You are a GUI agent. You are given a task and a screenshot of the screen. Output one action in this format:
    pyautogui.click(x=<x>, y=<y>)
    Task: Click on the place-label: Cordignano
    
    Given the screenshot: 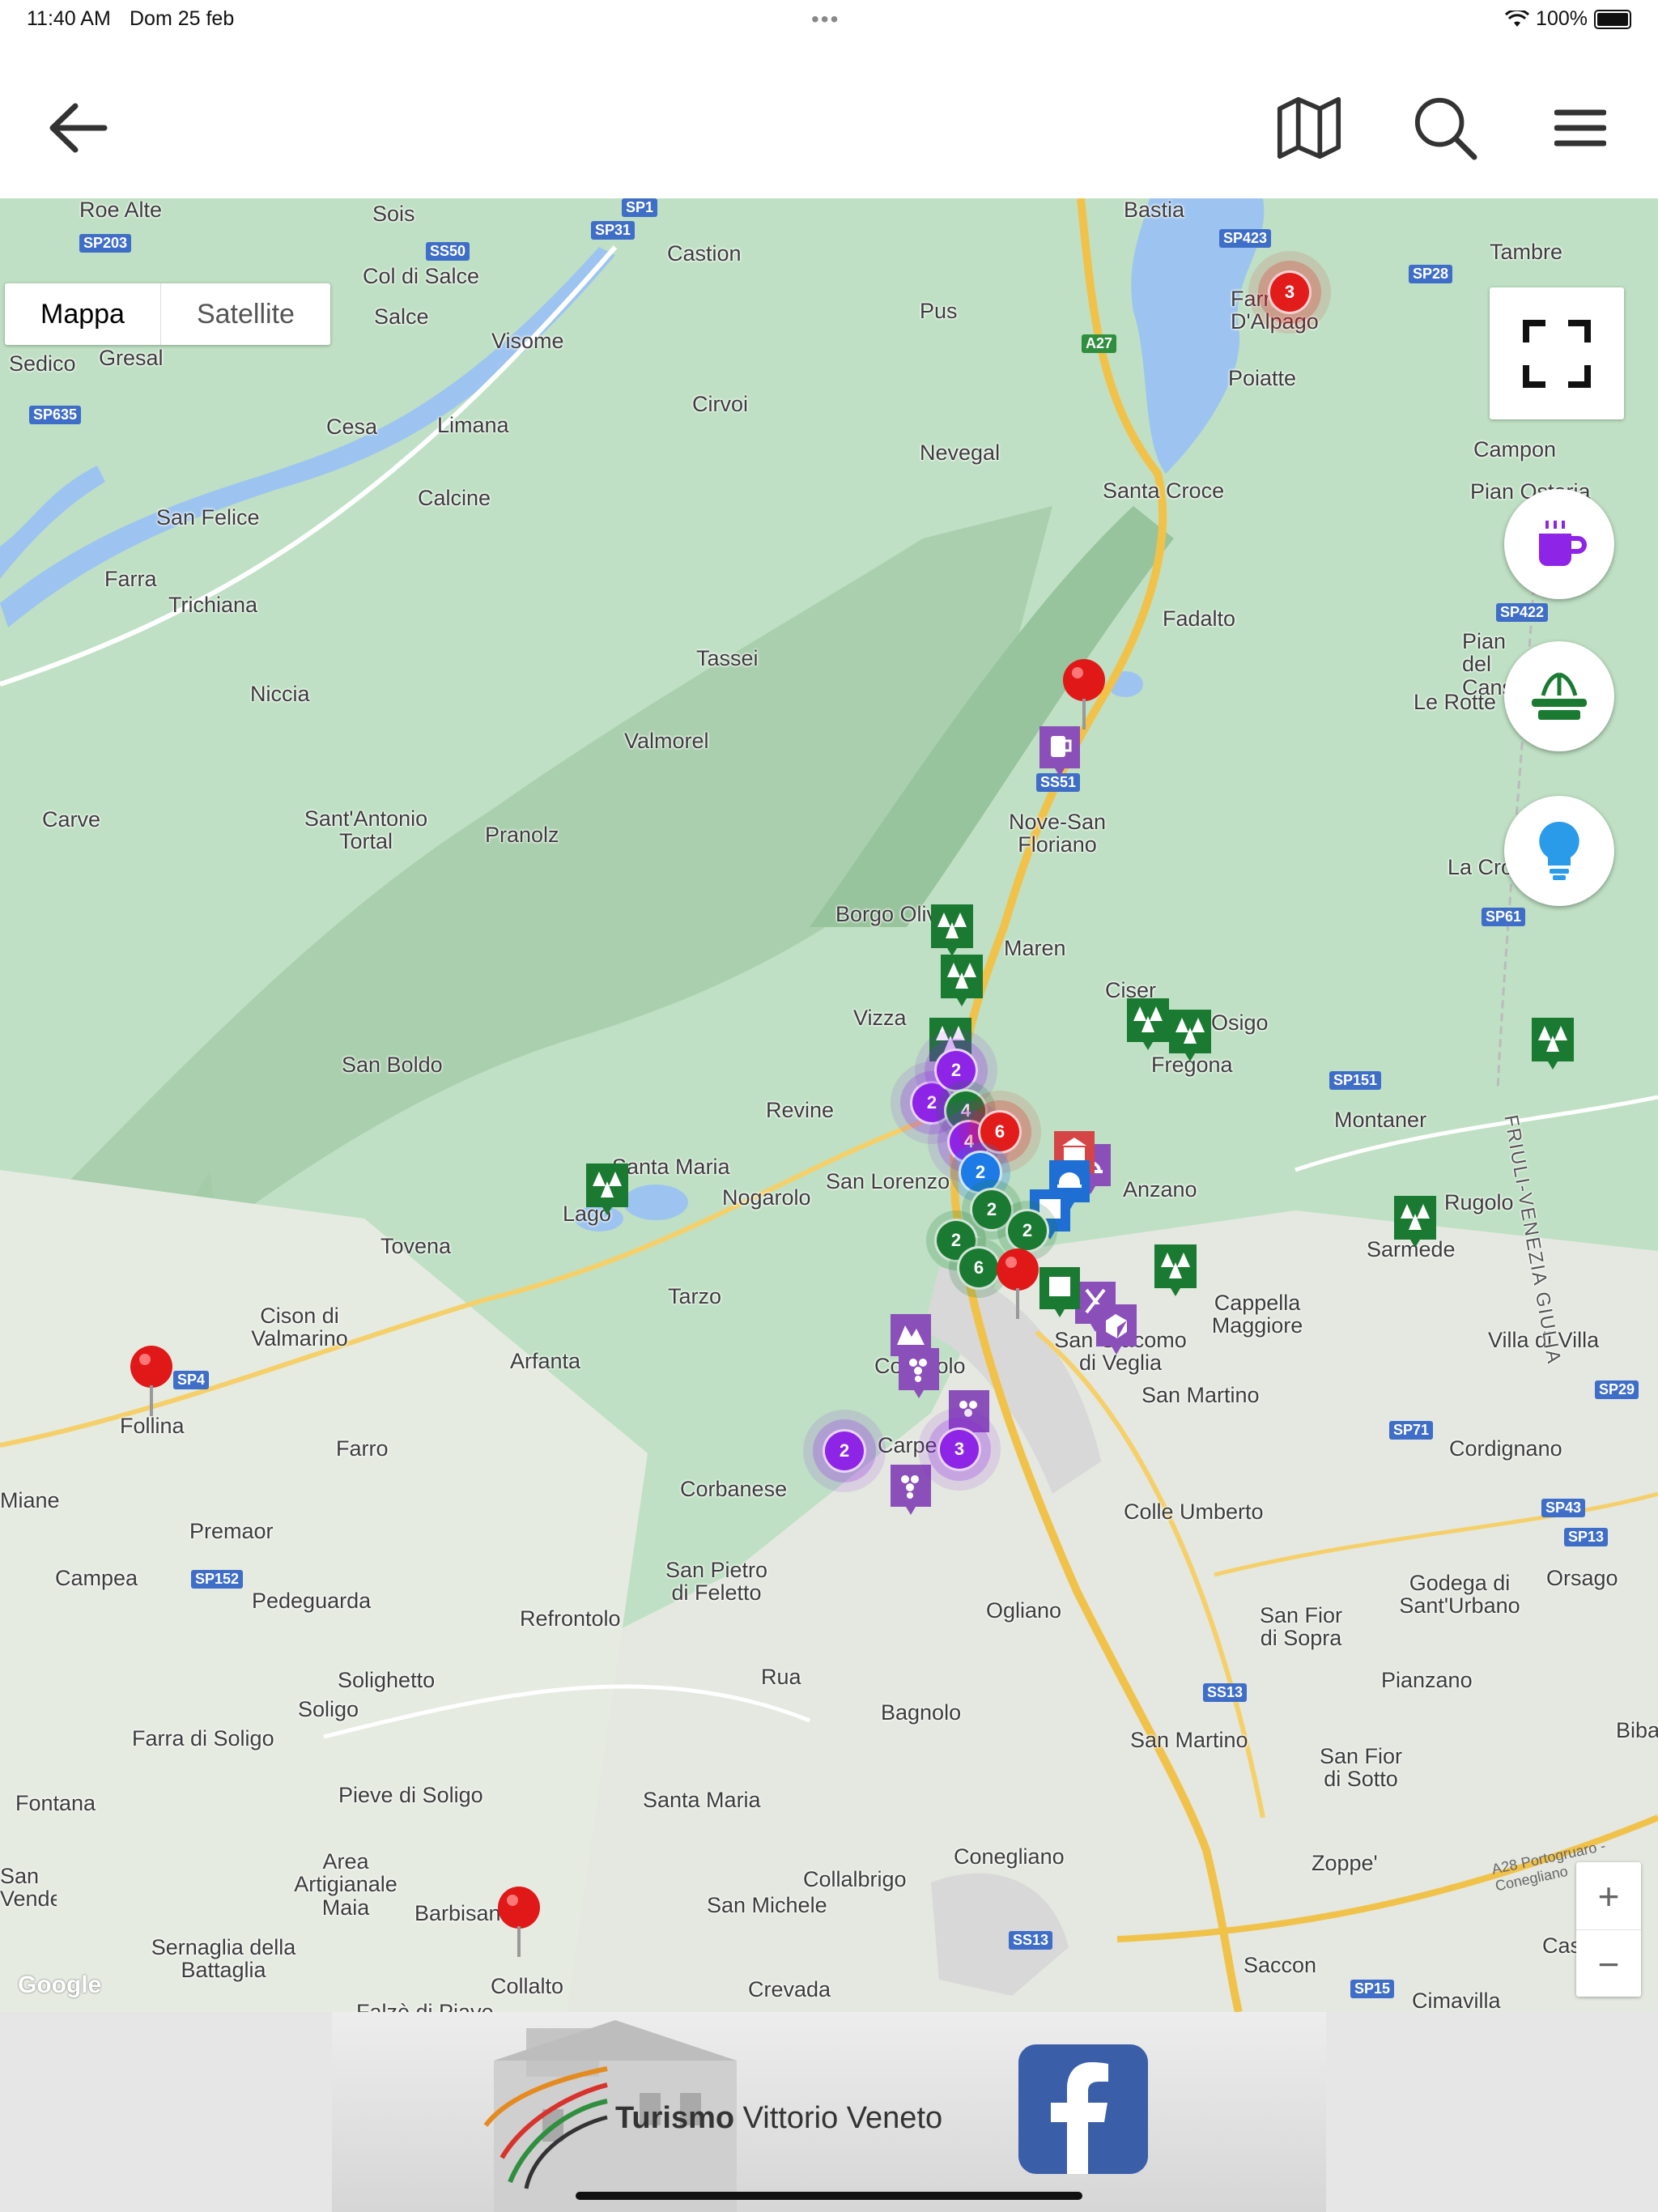 What is the action you would take?
    pyautogui.click(x=1505, y=1448)
    